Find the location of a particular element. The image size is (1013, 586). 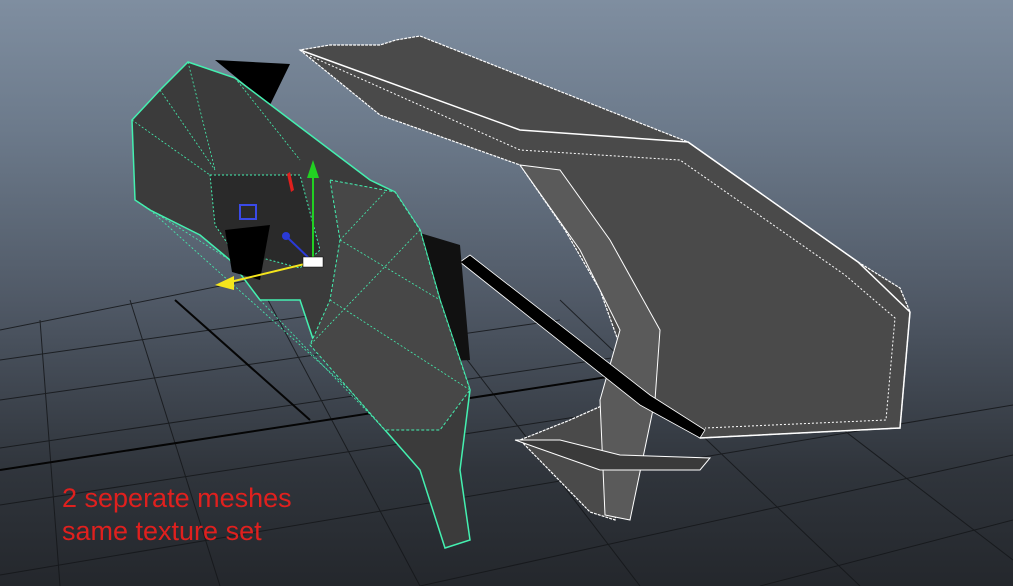

annotation-line-2: same texture set is located at coordinates (162, 531).